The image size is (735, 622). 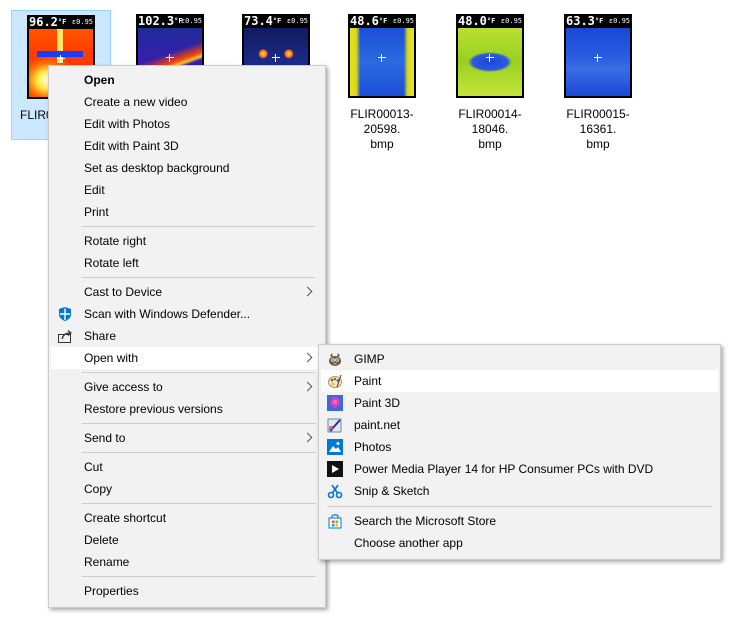 I want to click on menu-item-restore-previous: Restore previous versions, so click(x=187, y=409).